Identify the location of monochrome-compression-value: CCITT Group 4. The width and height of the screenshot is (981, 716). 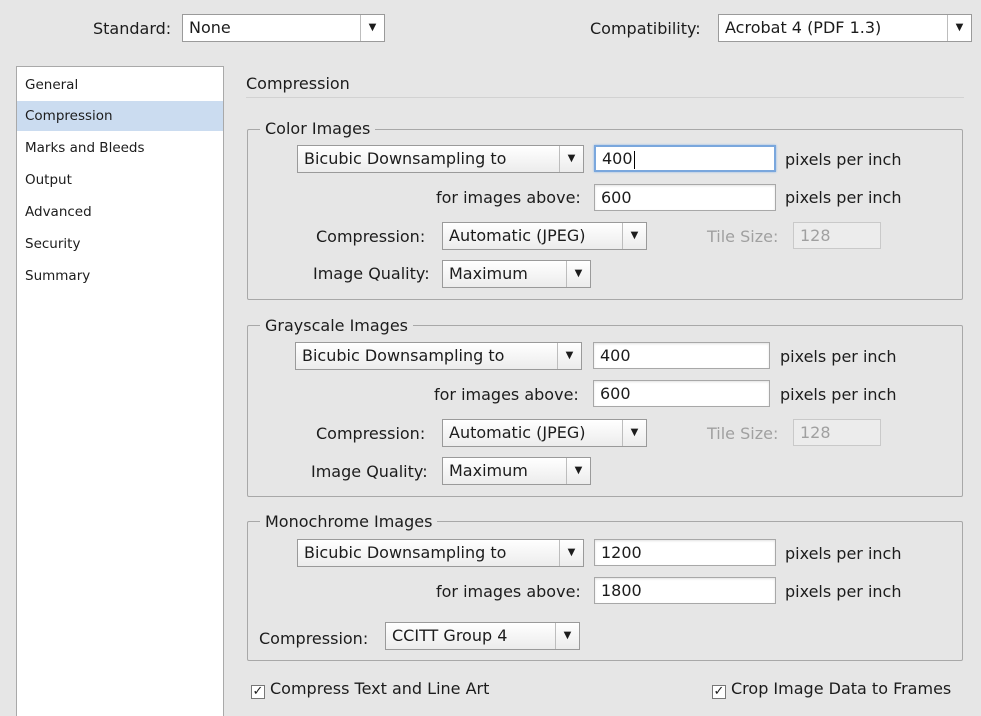
(450, 635).